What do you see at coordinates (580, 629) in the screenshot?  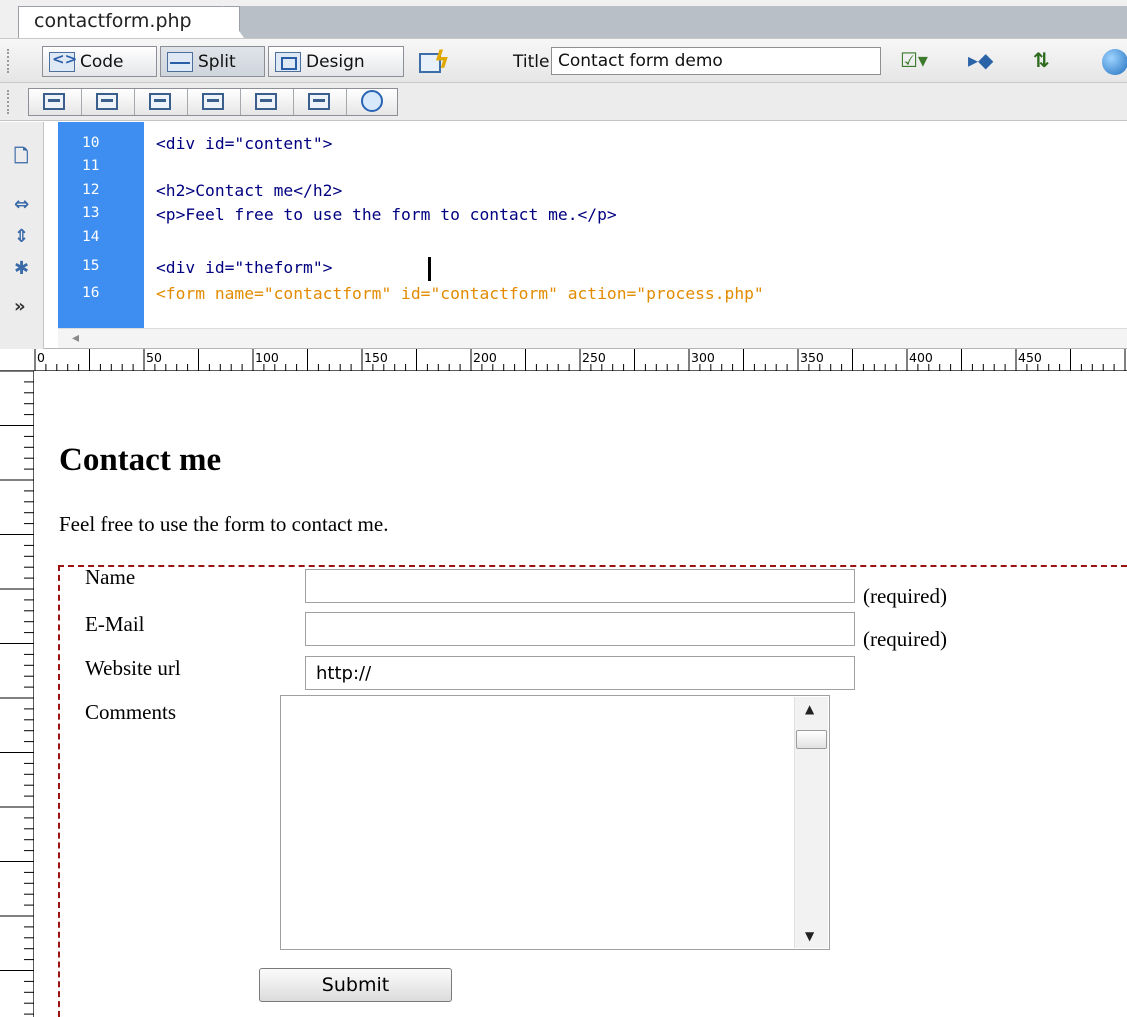 I see `email-input` at bounding box center [580, 629].